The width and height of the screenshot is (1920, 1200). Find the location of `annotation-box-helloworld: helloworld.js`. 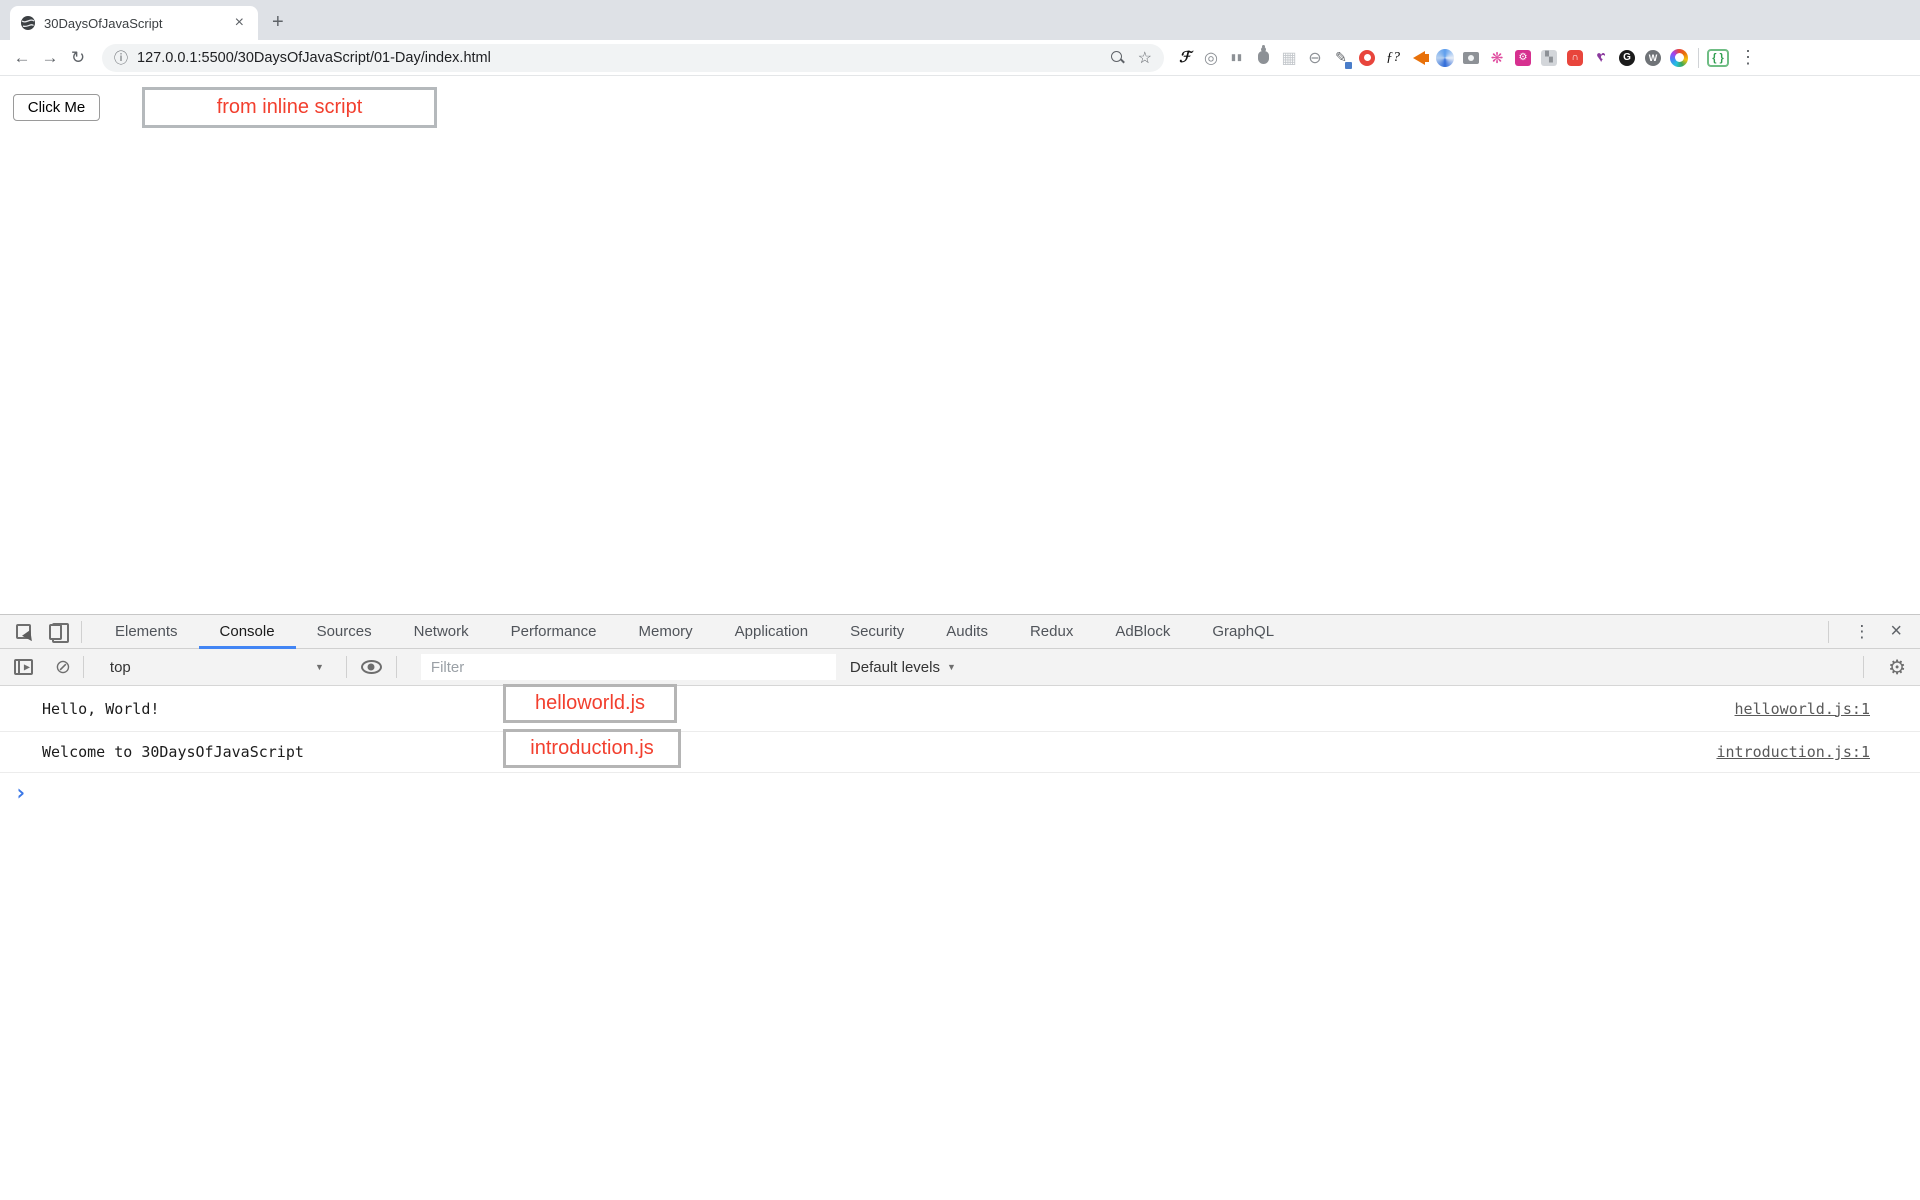

annotation-box-helloworld: helloworld.js is located at coordinates (590, 703).